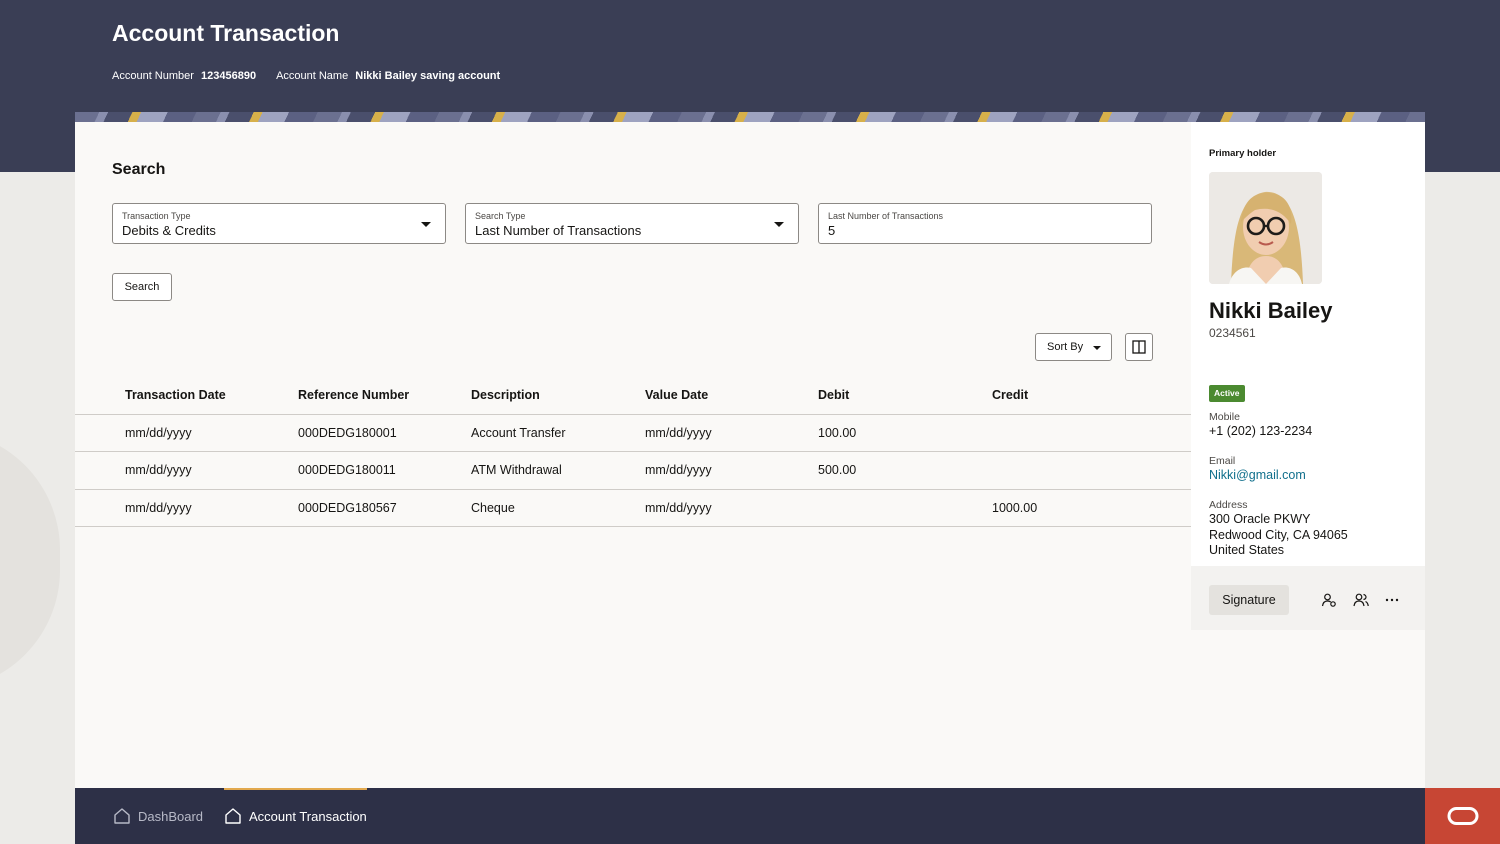 The image size is (1500, 844). Describe the element at coordinates (731, 395) in the screenshot. I see `column-header: Value Date` at that location.